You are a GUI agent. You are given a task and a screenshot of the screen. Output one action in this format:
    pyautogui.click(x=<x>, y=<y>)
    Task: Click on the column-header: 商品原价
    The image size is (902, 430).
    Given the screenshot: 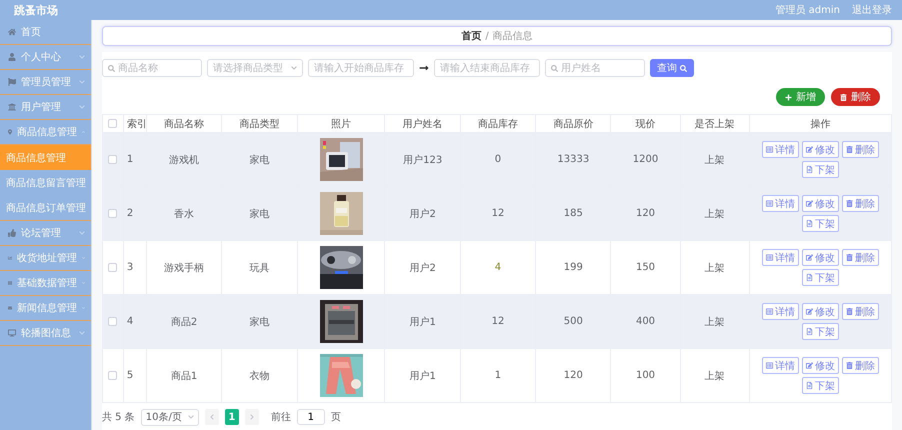 What is the action you would take?
    pyautogui.click(x=573, y=124)
    